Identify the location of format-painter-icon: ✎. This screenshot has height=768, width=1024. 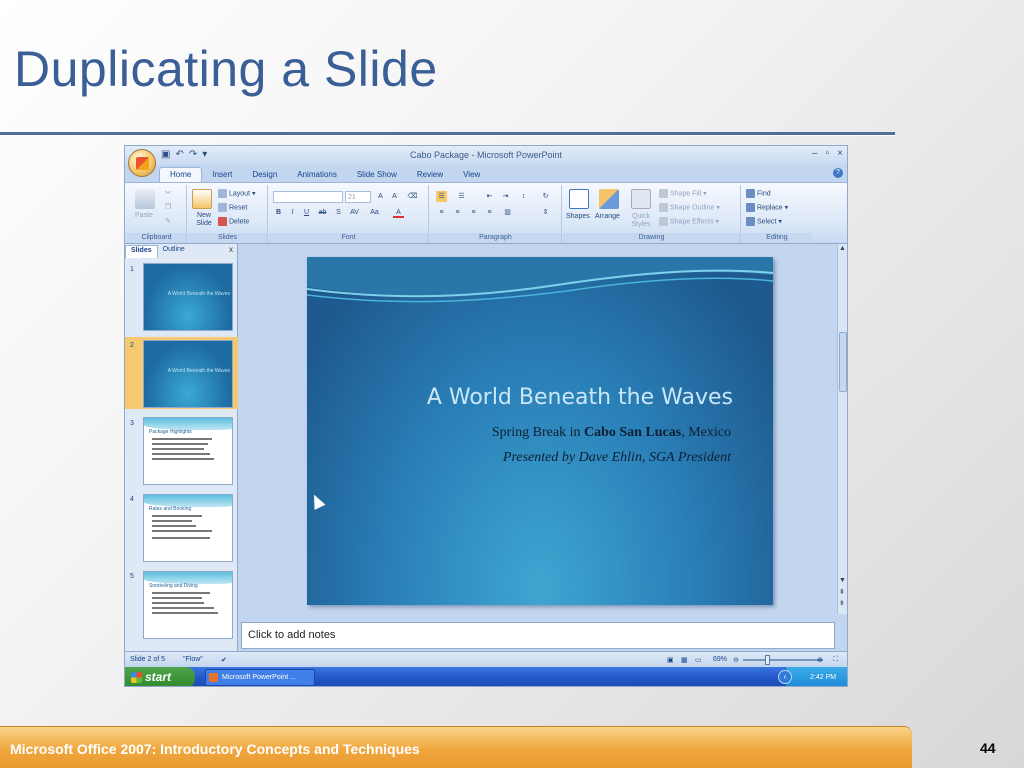
(168, 221).